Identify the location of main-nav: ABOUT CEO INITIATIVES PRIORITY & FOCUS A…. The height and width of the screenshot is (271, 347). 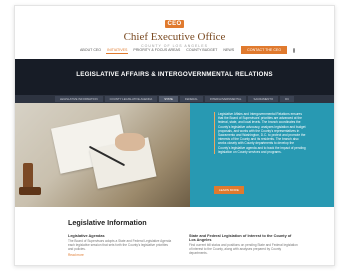
(187, 50).